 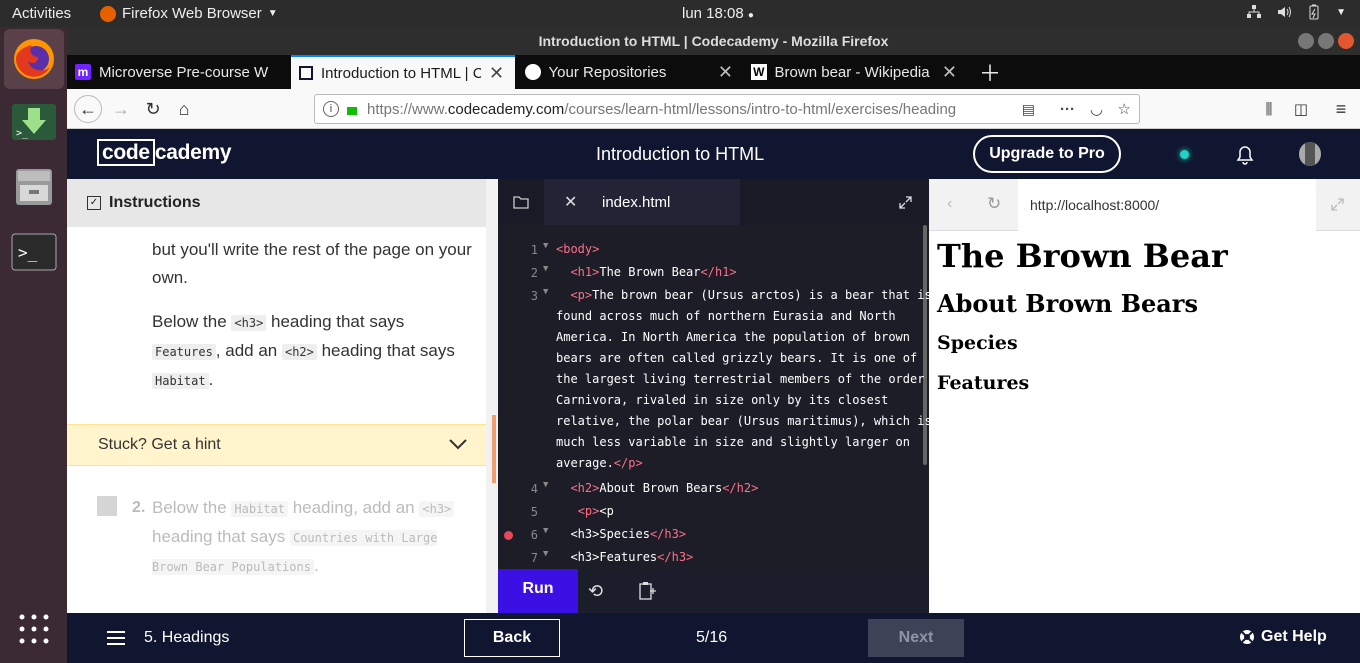 I want to click on activities-button: Activities, so click(x=41, y=13).